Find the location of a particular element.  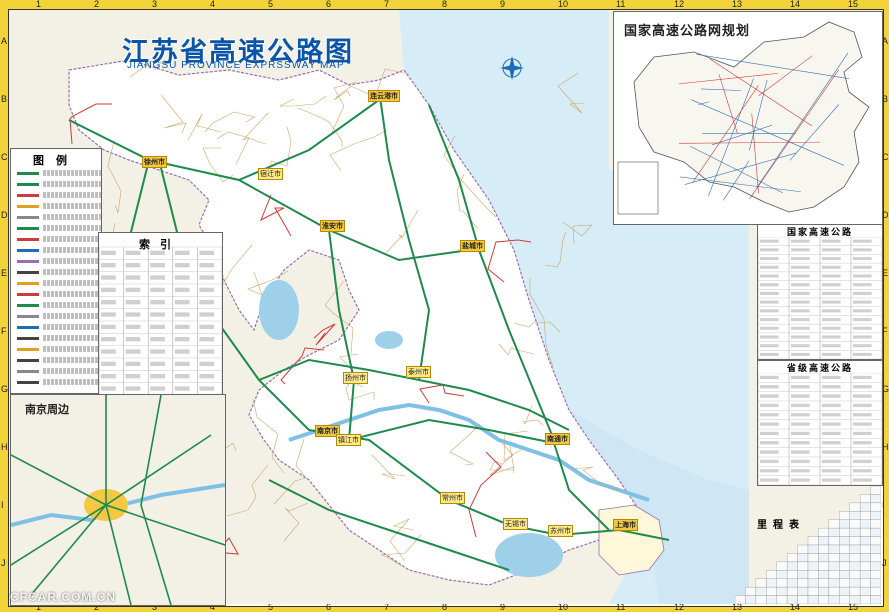

grid-row-label: F is located at coordinates (4, 331).